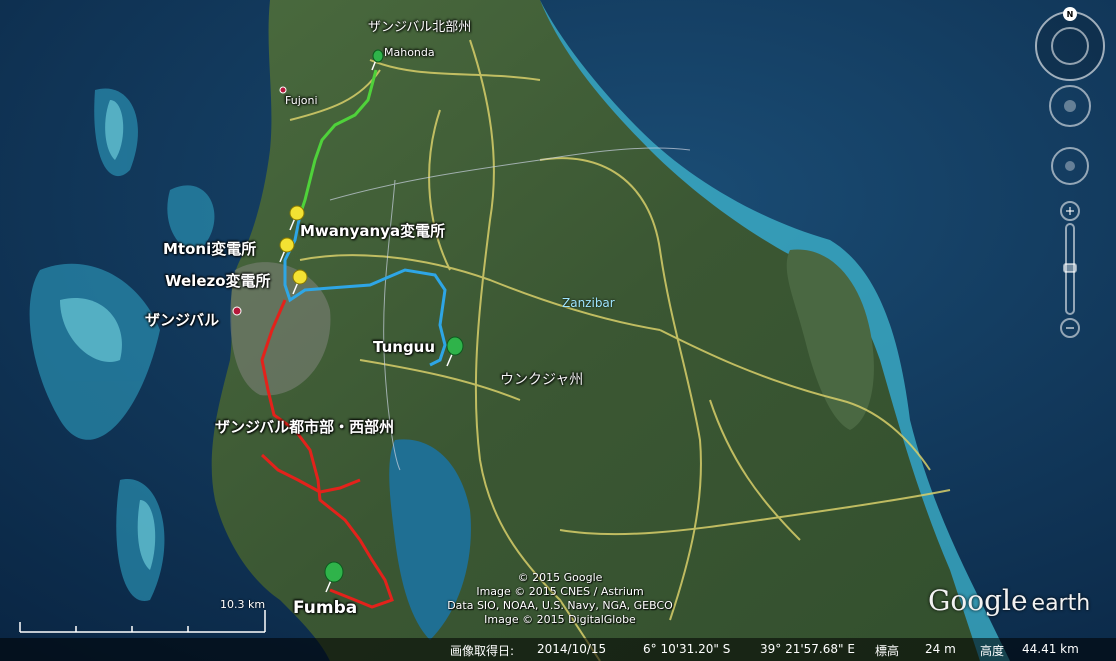 The image size is (1116, 661). I want to click on label-urban-west-region: ザンジバル都市部・西部州, so click(305, 427).